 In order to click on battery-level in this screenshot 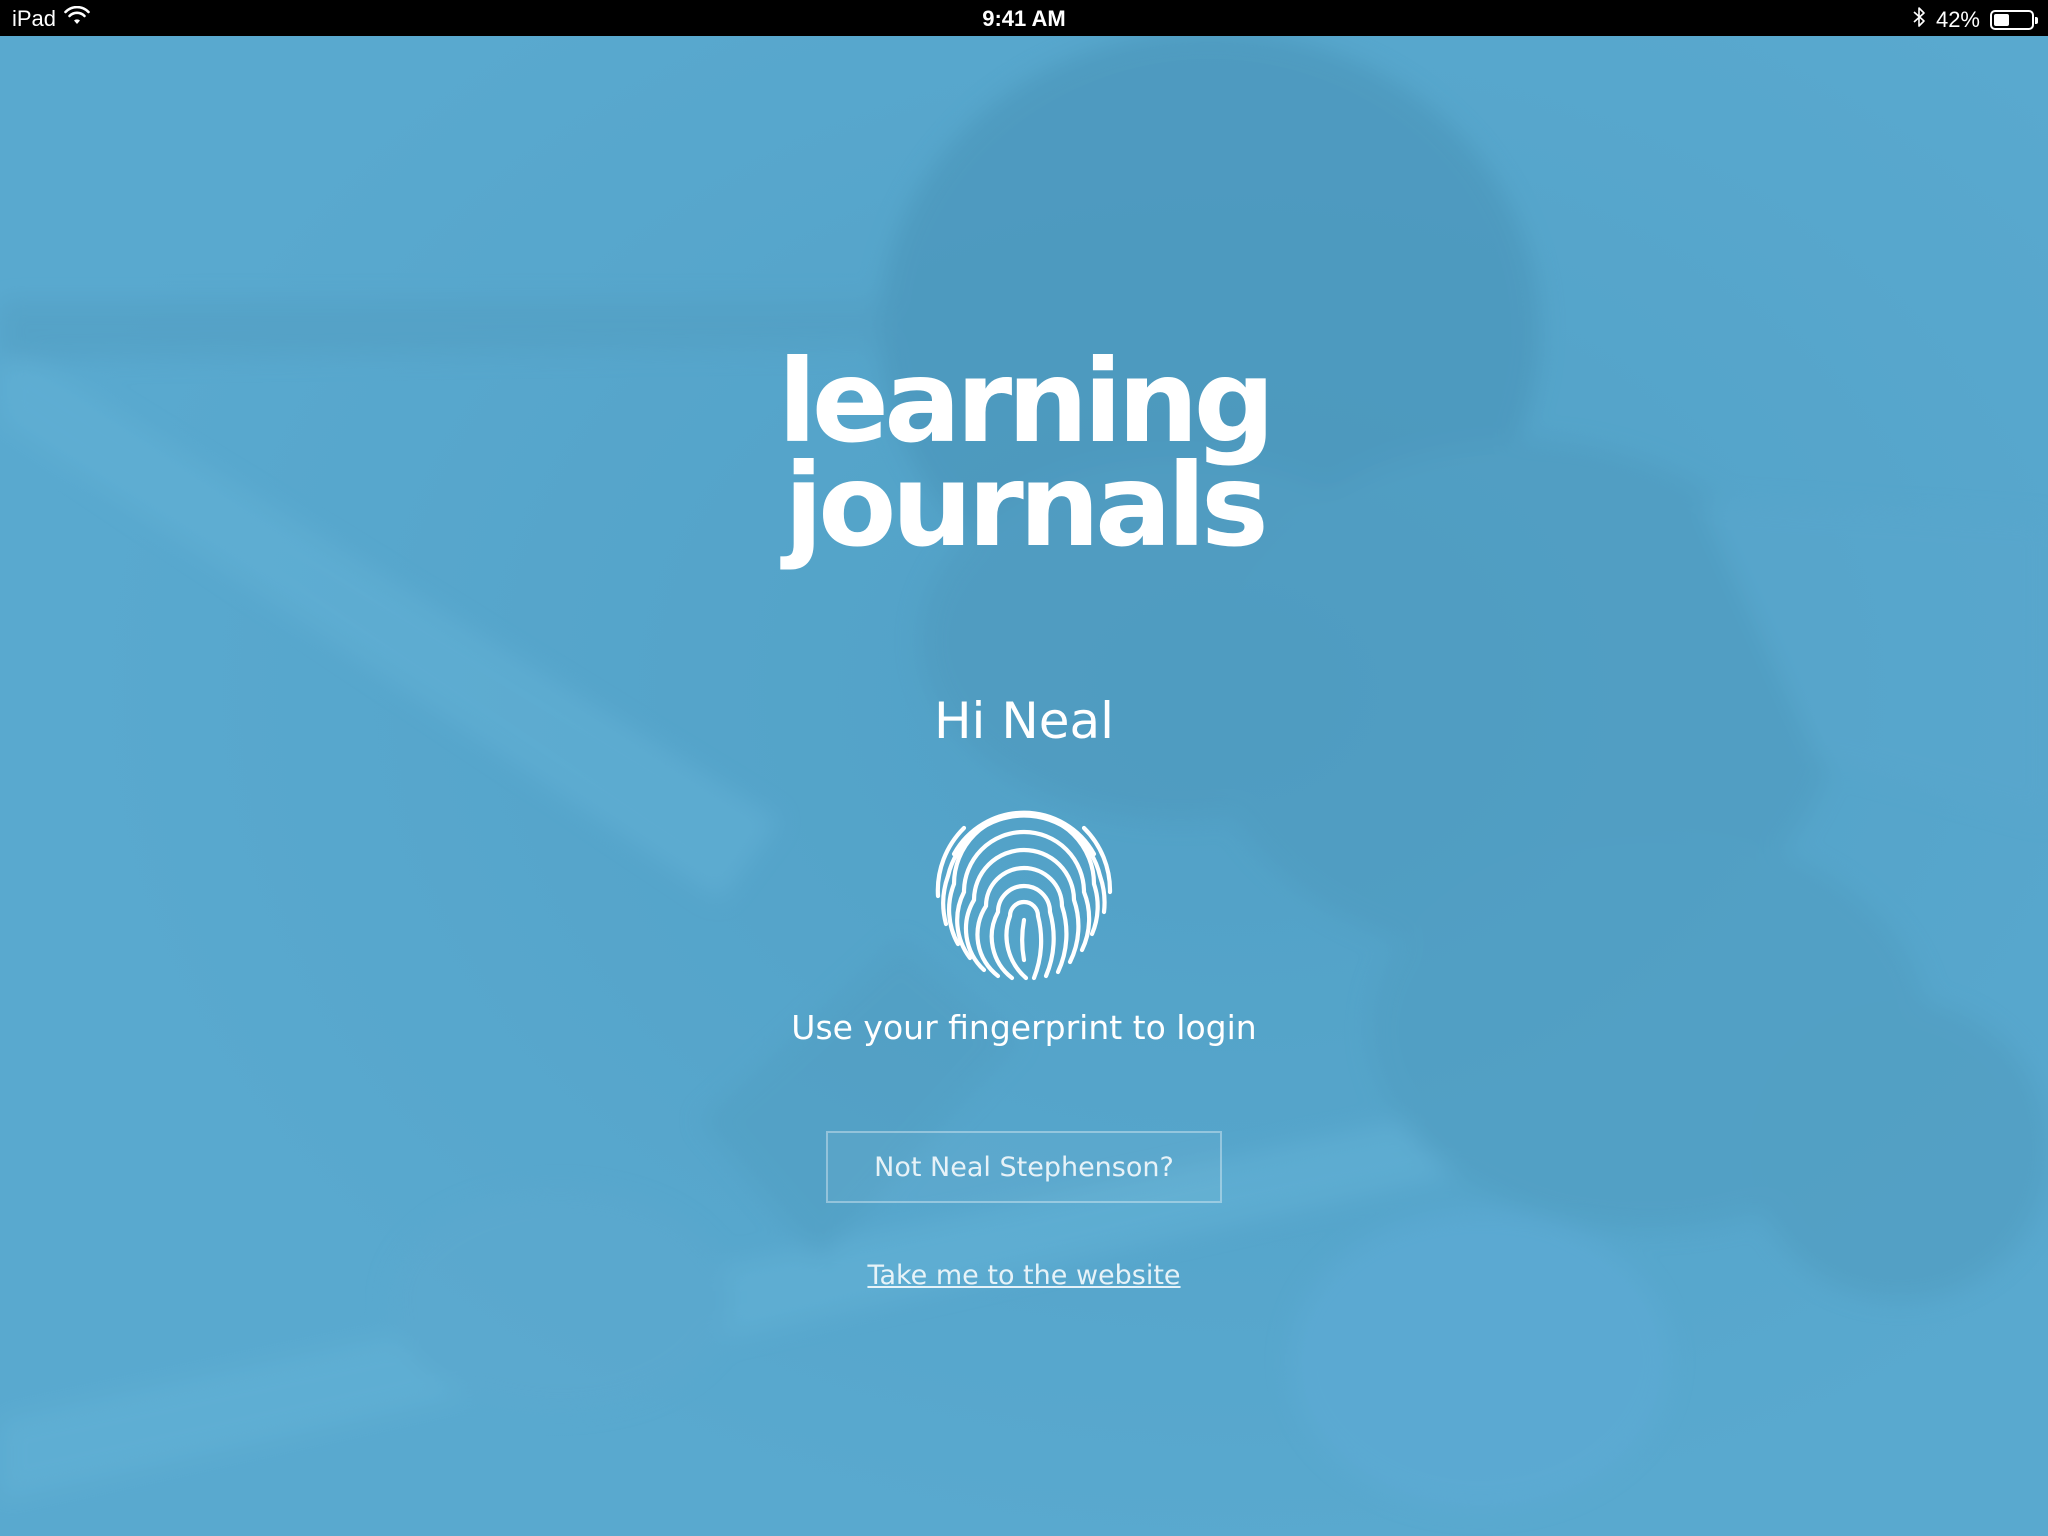, I will do `click(2001, 20)`.